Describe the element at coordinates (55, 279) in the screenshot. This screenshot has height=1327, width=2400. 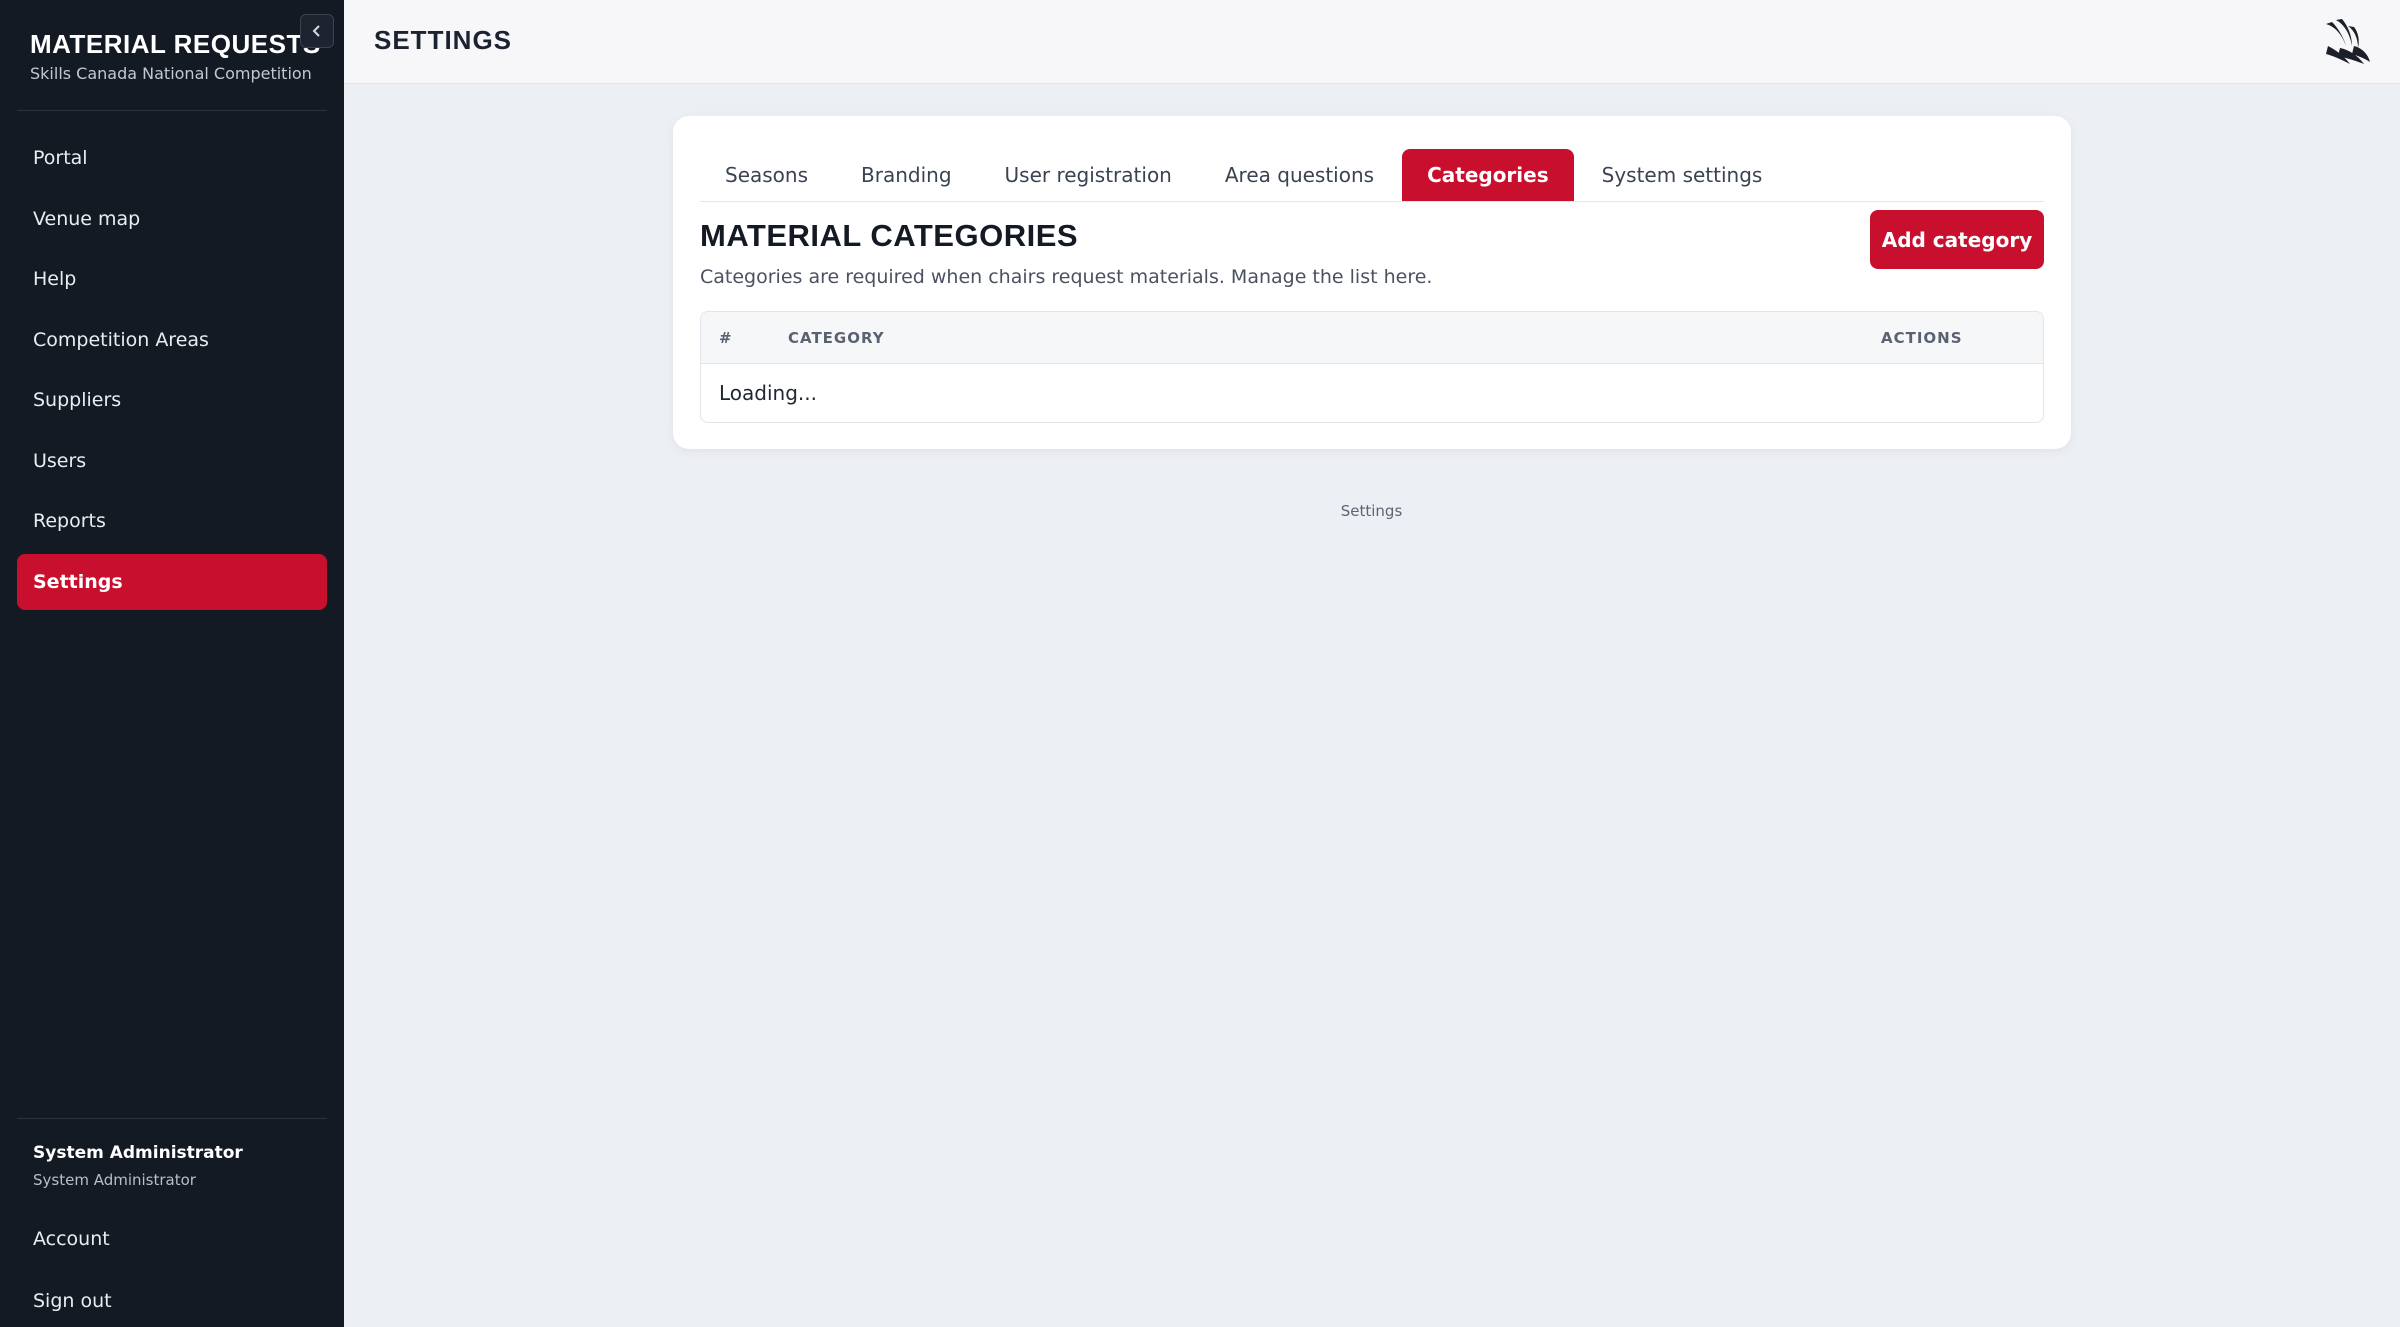
I see `sidebar-item-label: Help` at that location.